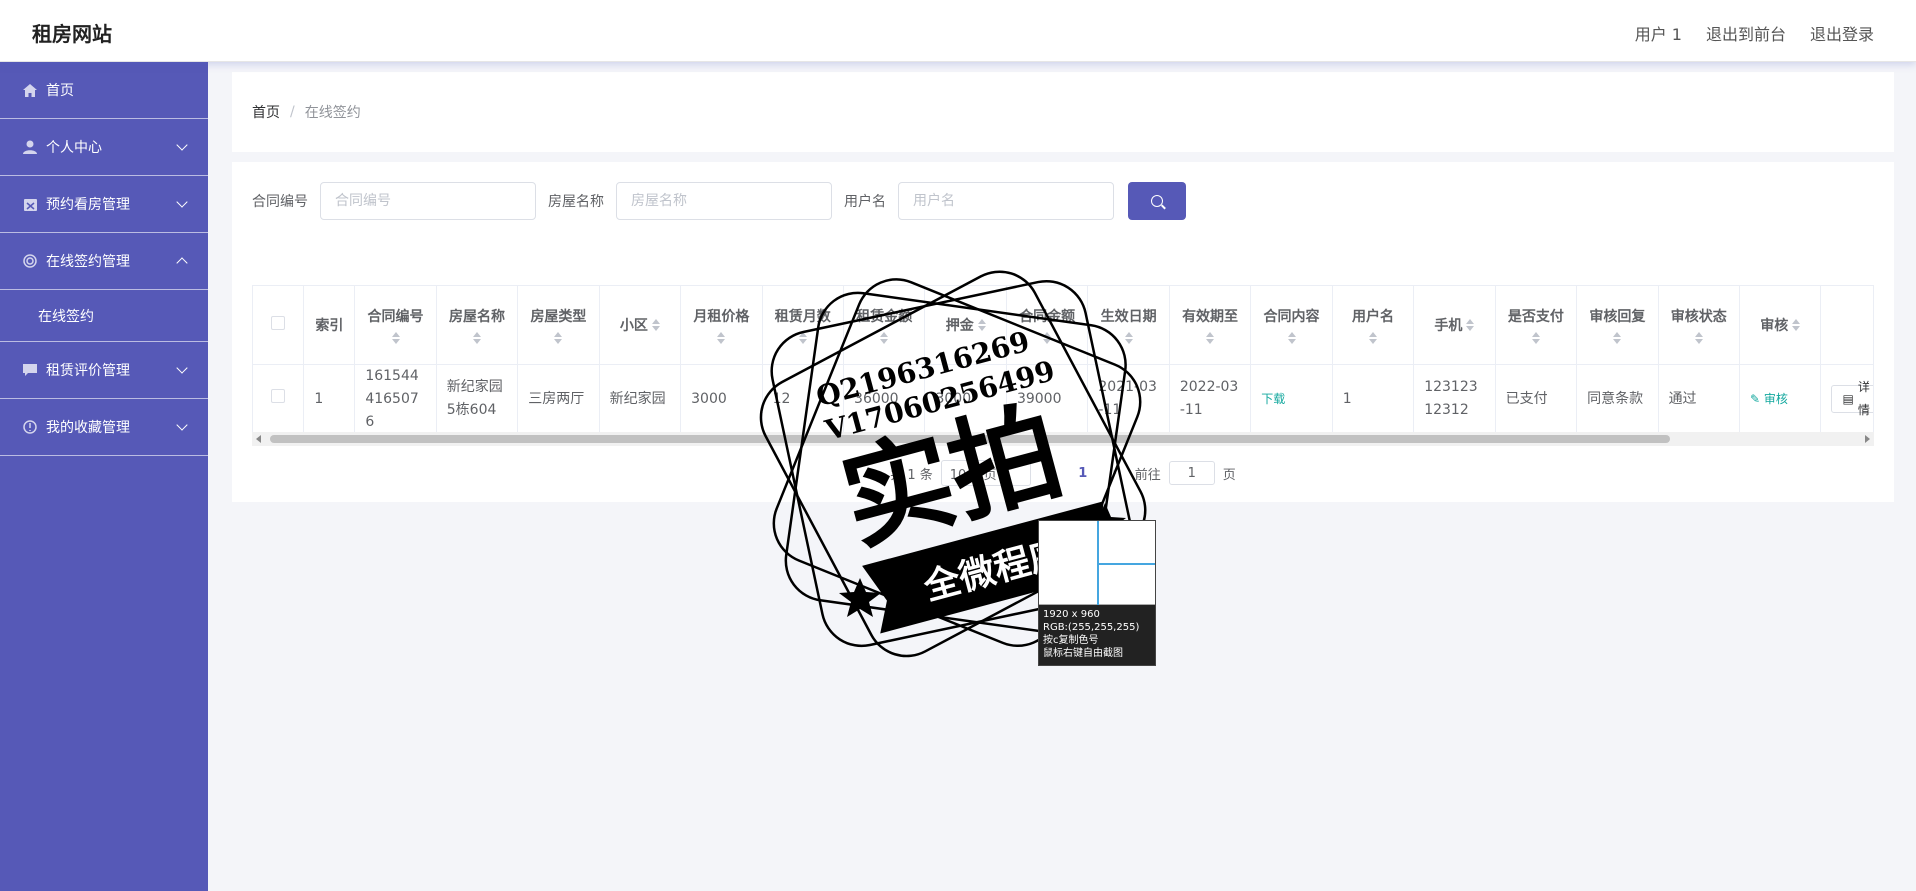  I want to click on column-header: 房屋类型, so click(558, 325).